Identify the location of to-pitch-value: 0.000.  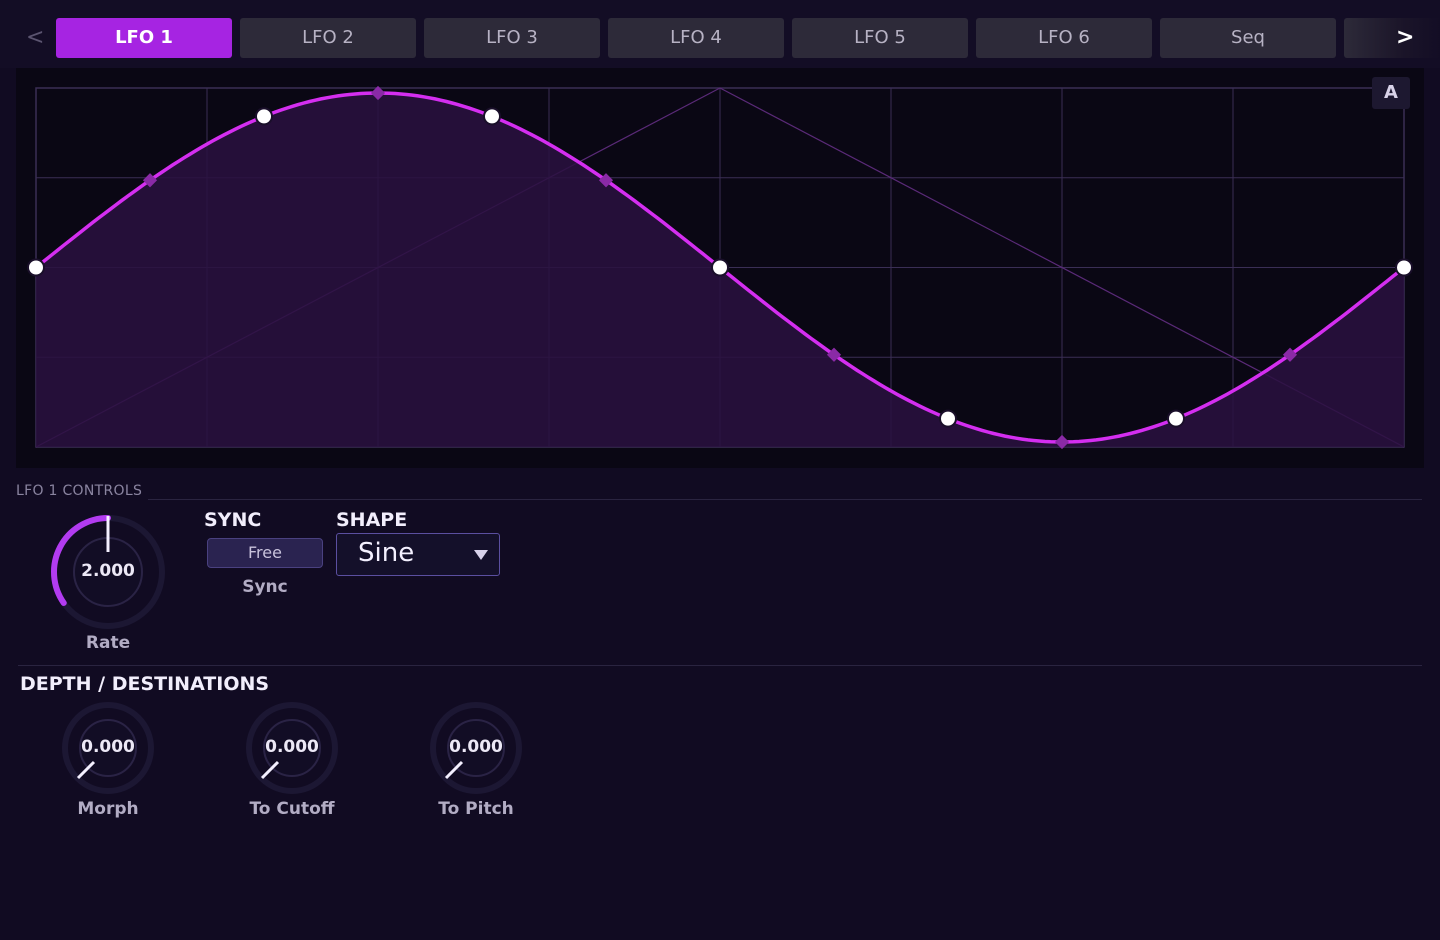
(476, 747).